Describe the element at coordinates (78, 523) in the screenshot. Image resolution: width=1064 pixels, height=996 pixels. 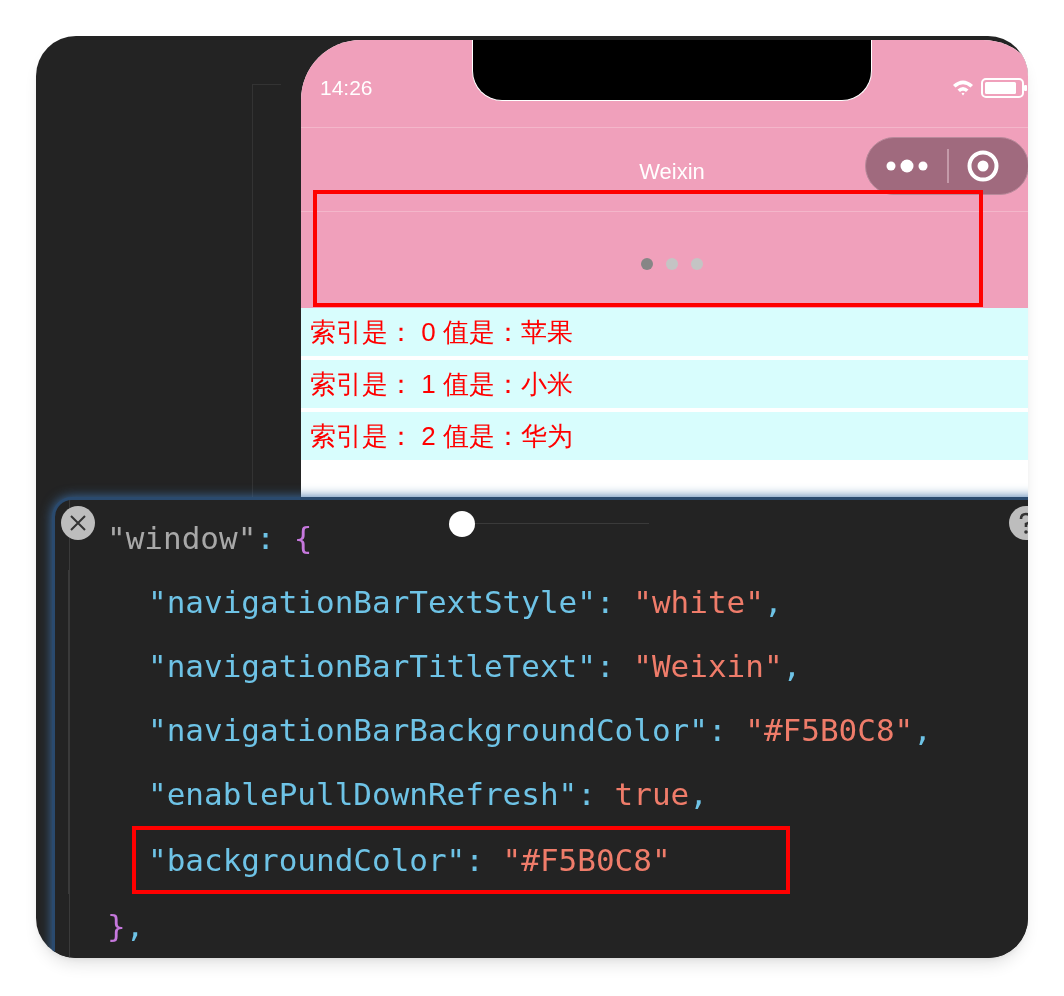
I see `close-icon` at that location.